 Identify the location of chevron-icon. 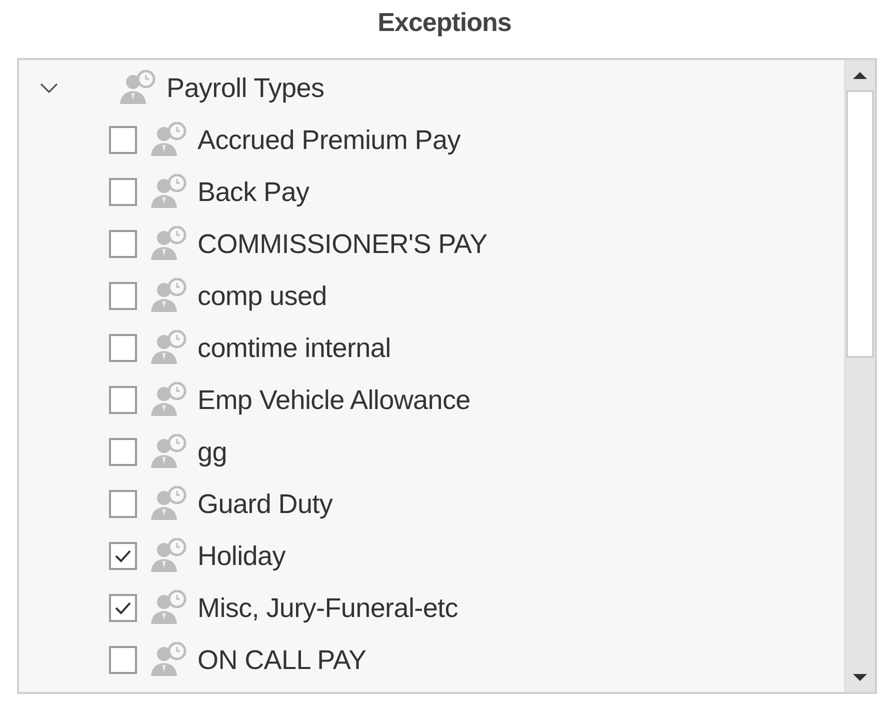
(48, 88).